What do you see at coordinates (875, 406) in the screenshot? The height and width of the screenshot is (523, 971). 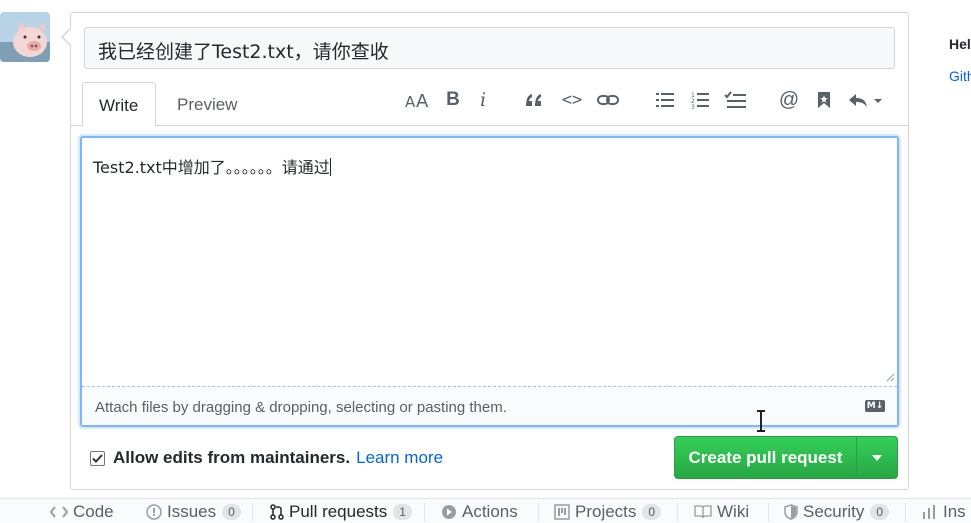 I see `markdown-icon: M↓` at bounding box center [875, 406].